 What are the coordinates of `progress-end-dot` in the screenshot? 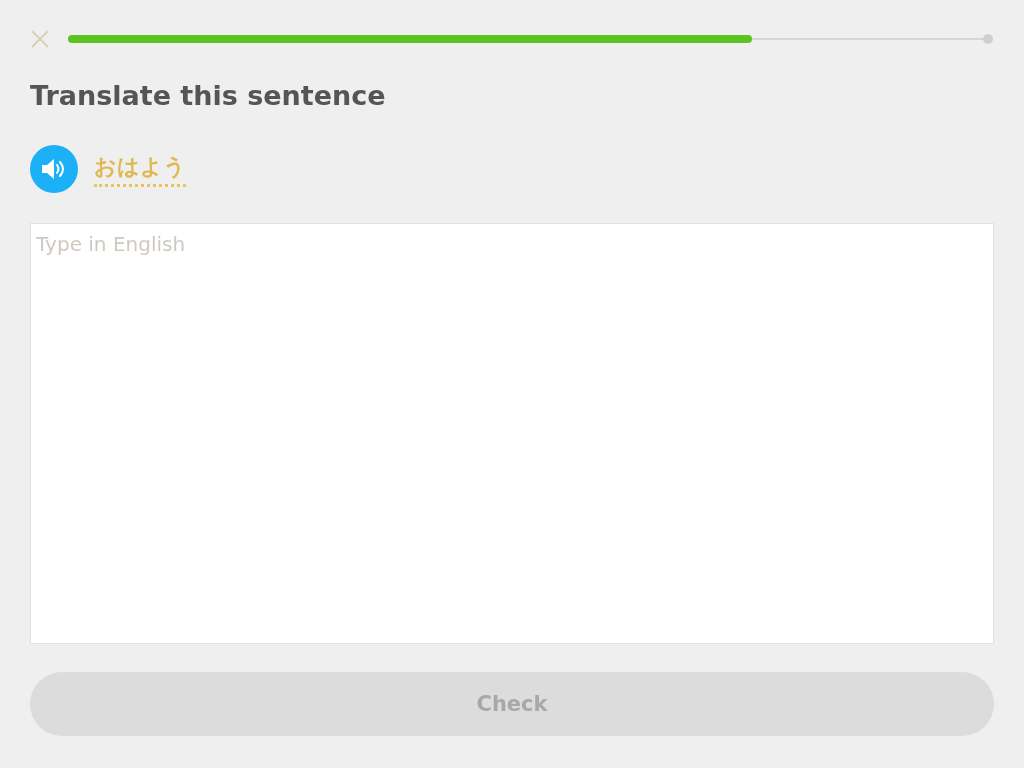 It's located at (988, 39).